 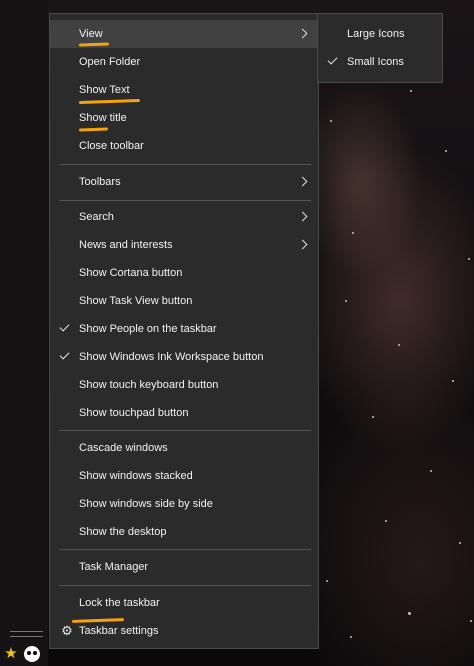 I want to click on menu-item-label: Open Folder, so click(x=110, y=62).